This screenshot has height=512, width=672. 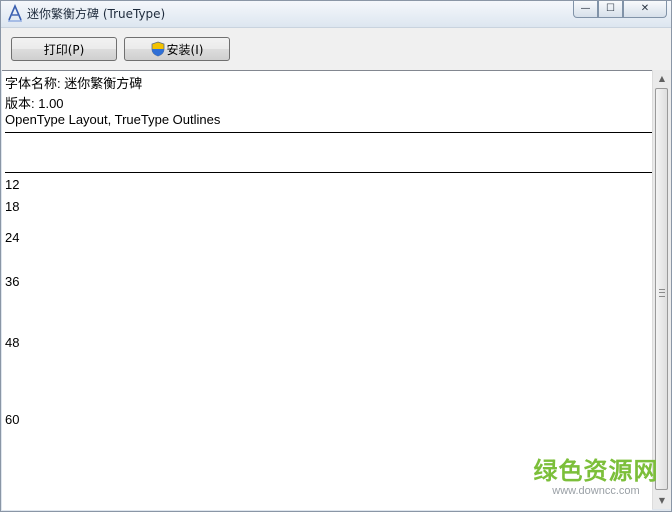 I want to click on sample-size-label: 18, so click(x=12, y=206).